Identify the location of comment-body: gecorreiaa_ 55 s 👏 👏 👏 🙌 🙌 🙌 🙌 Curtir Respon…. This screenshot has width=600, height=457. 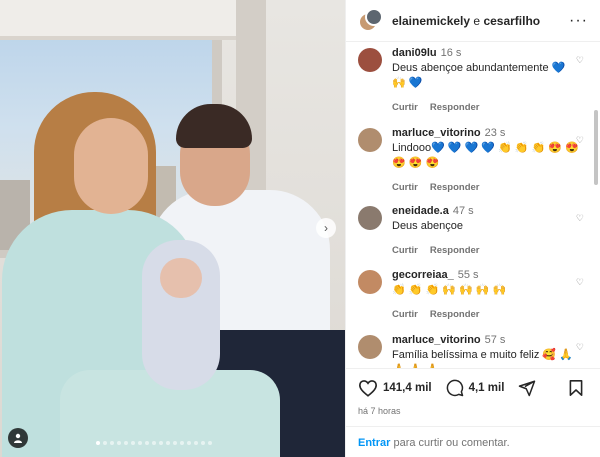
(487, 295).